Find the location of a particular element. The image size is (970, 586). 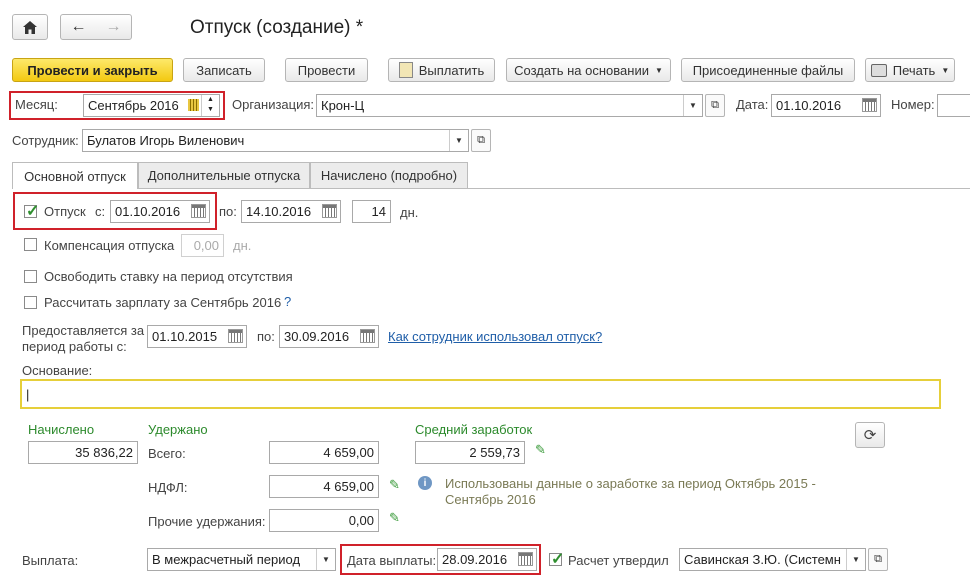

accrued-label: Начислено is located at coordinates (61, 429).